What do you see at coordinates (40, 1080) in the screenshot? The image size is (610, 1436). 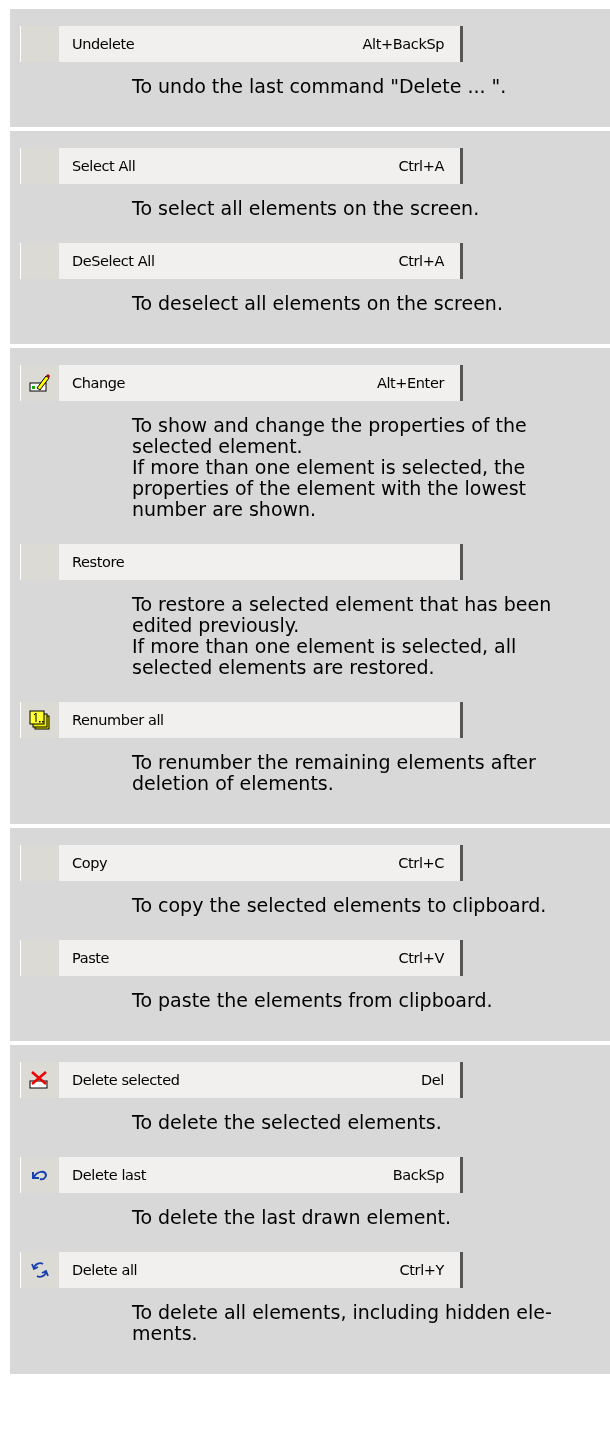 I see `delete-icon` at bounding box center [40, 1080].